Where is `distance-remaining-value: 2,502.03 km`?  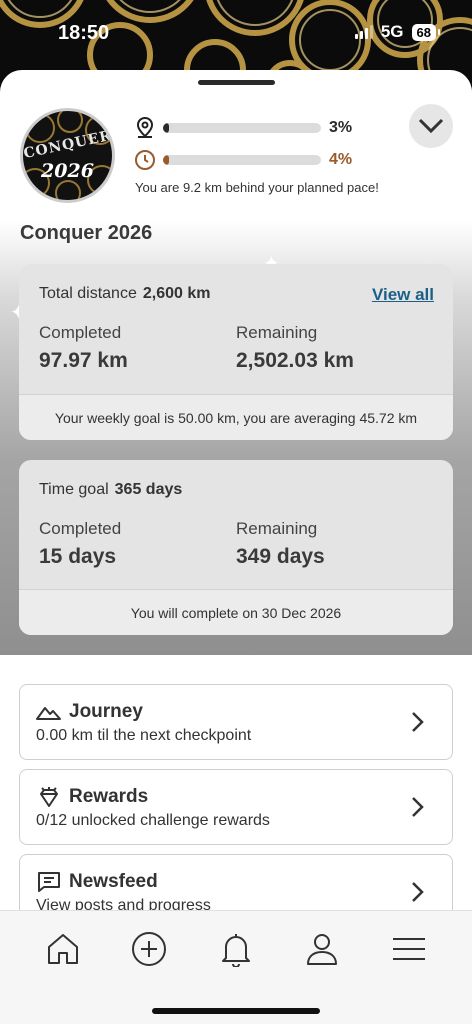
distance-remaining-value: 2,502.03 km is located at coordinates (295, 360).